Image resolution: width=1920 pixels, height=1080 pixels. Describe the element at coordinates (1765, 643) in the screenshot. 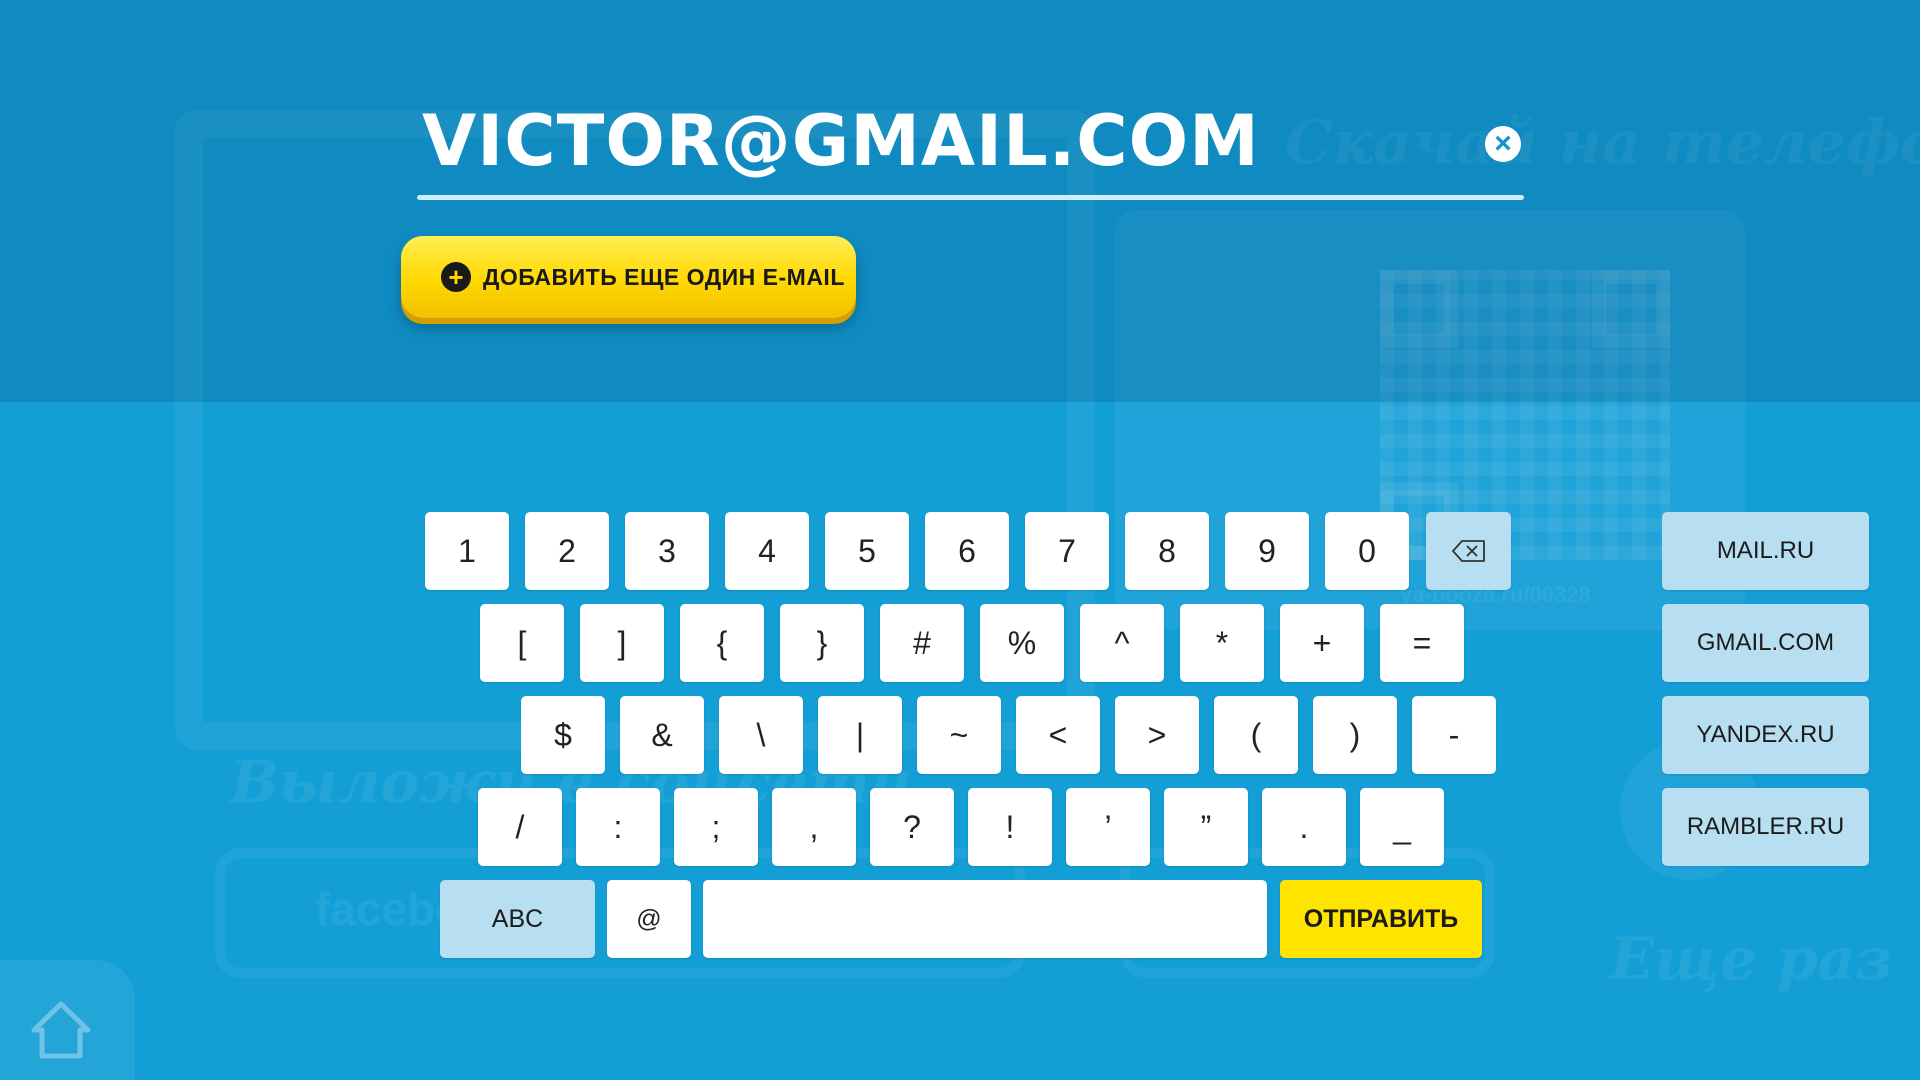

I see `domain-gmail-com-button: GMAIL.COM` at that location.